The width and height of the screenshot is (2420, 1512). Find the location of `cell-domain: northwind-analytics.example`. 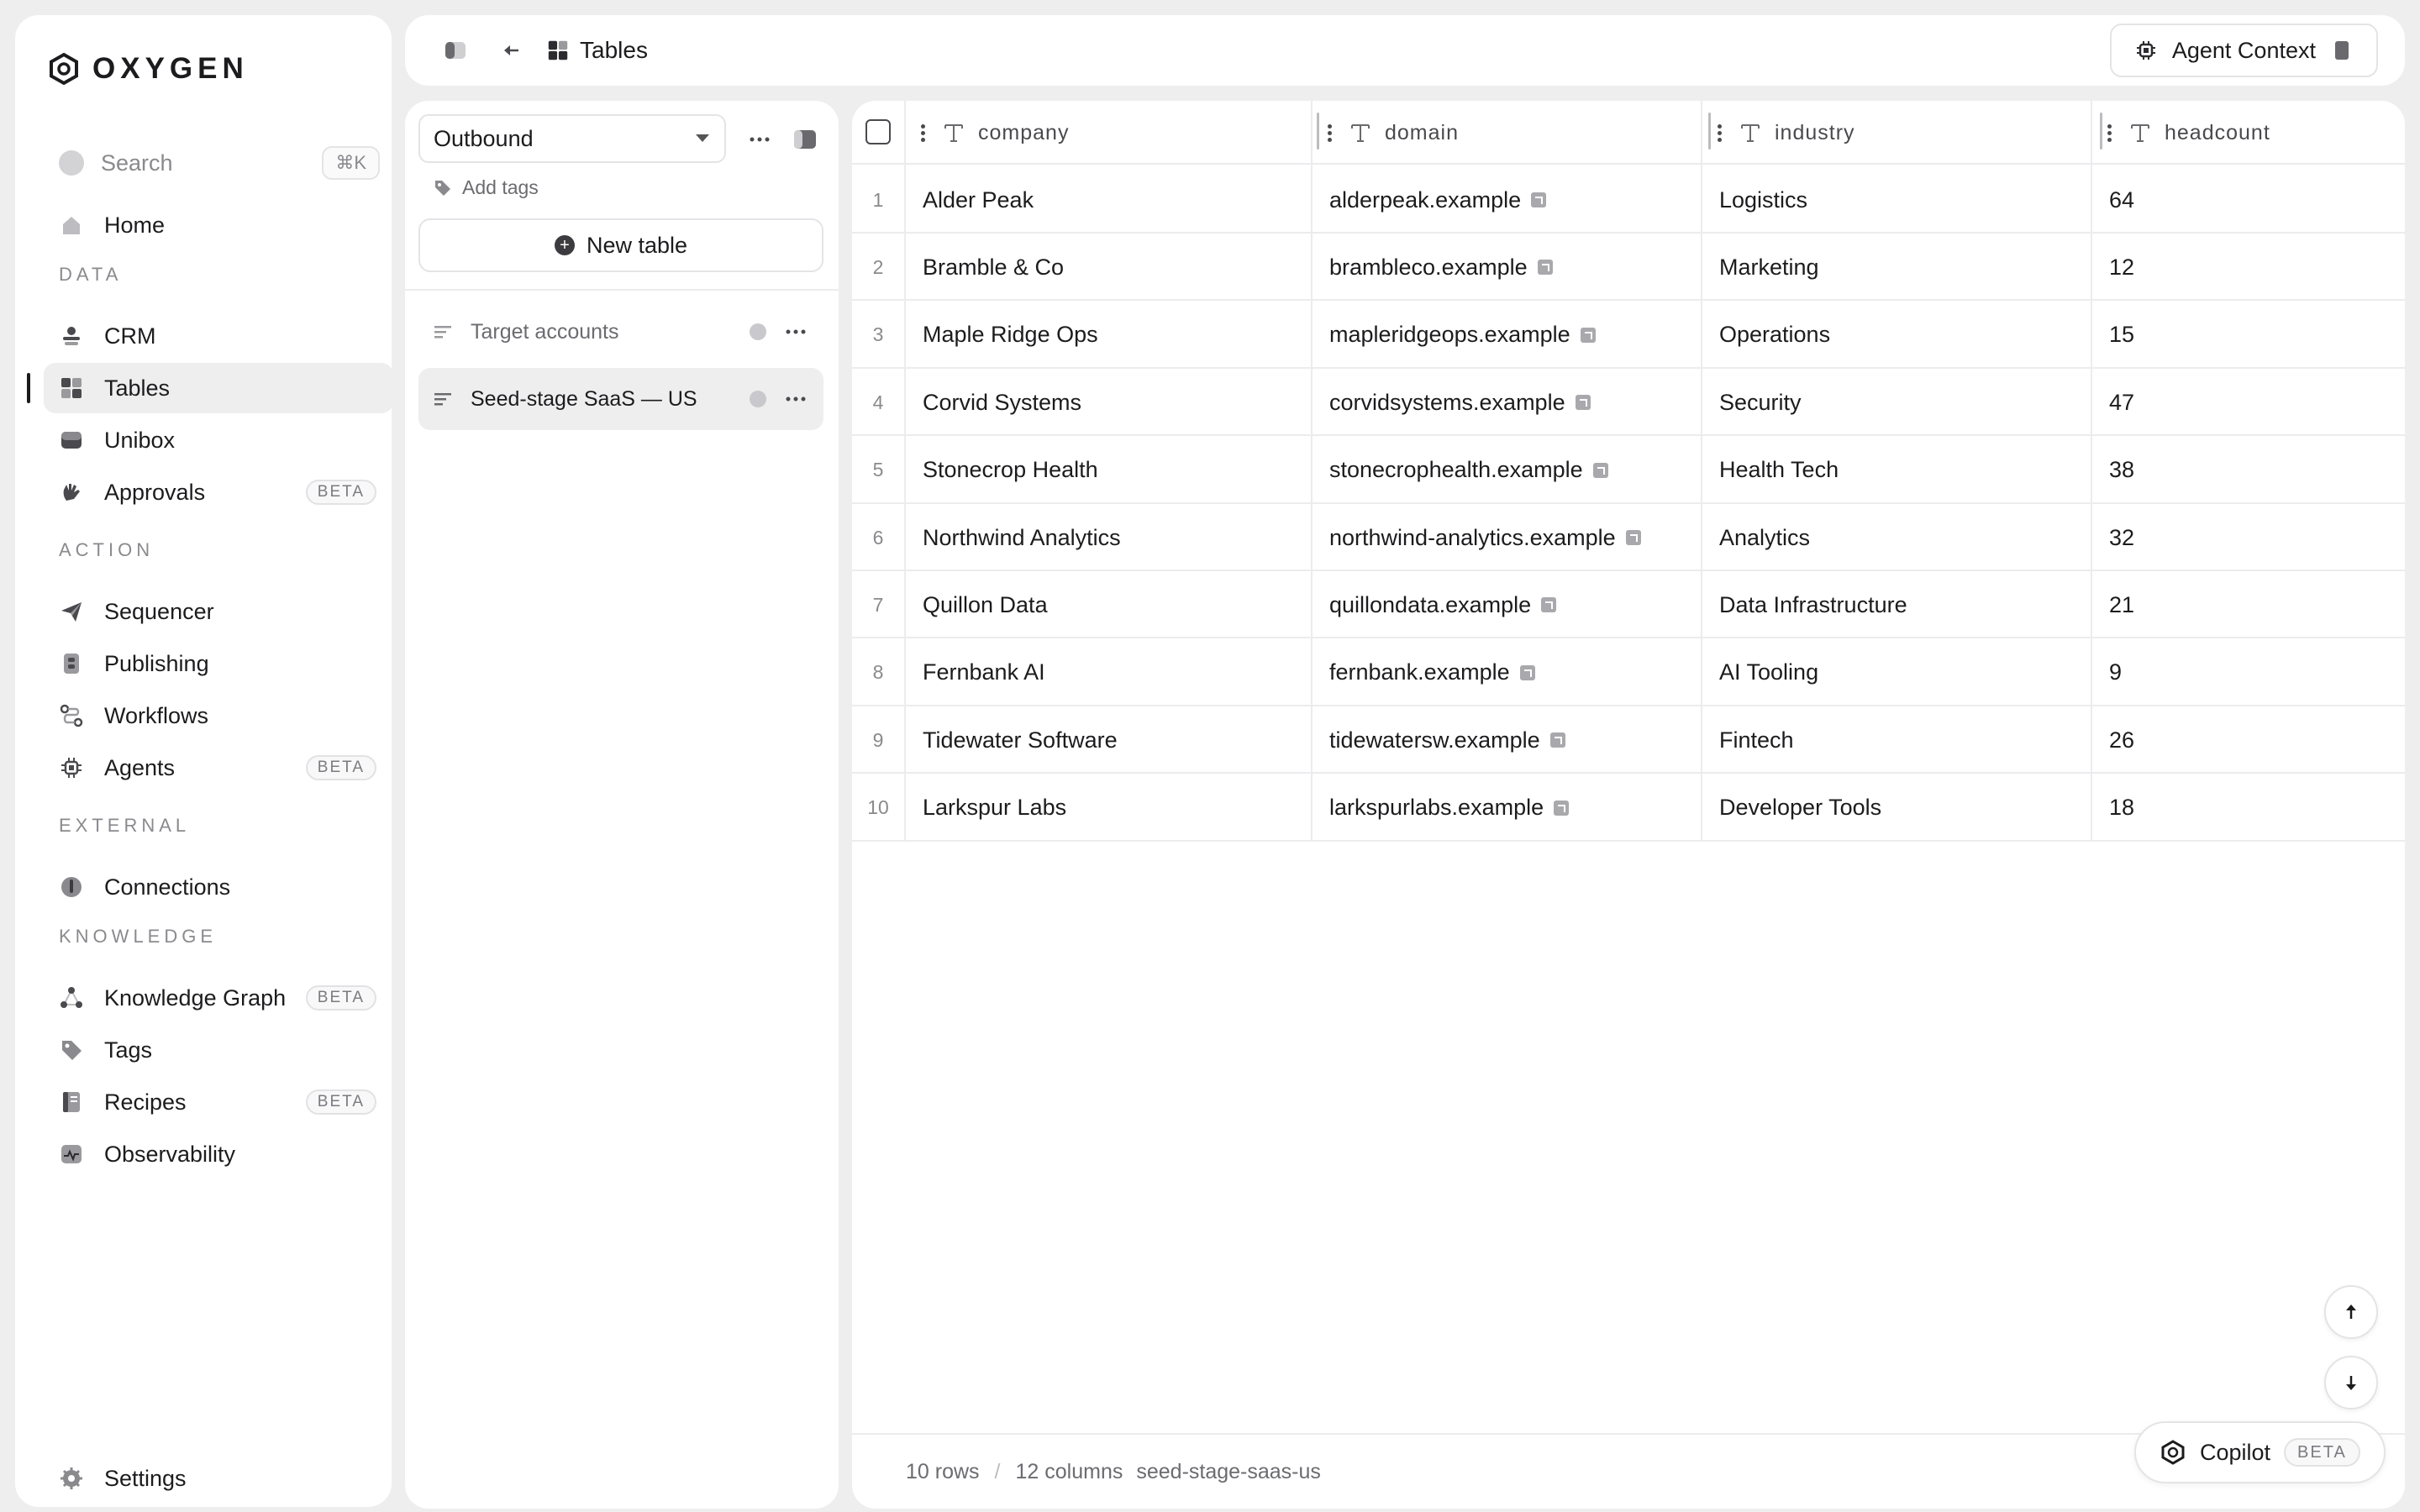

cell-domain: northwind-analytics.example is located at coordinates (1514, 537).